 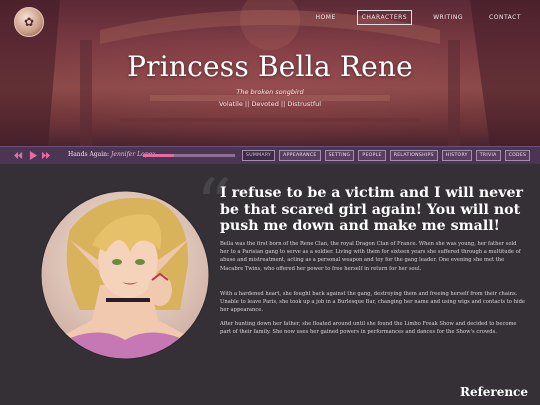 I want to click on site-logo: ✿, so click(x=29, y=22).